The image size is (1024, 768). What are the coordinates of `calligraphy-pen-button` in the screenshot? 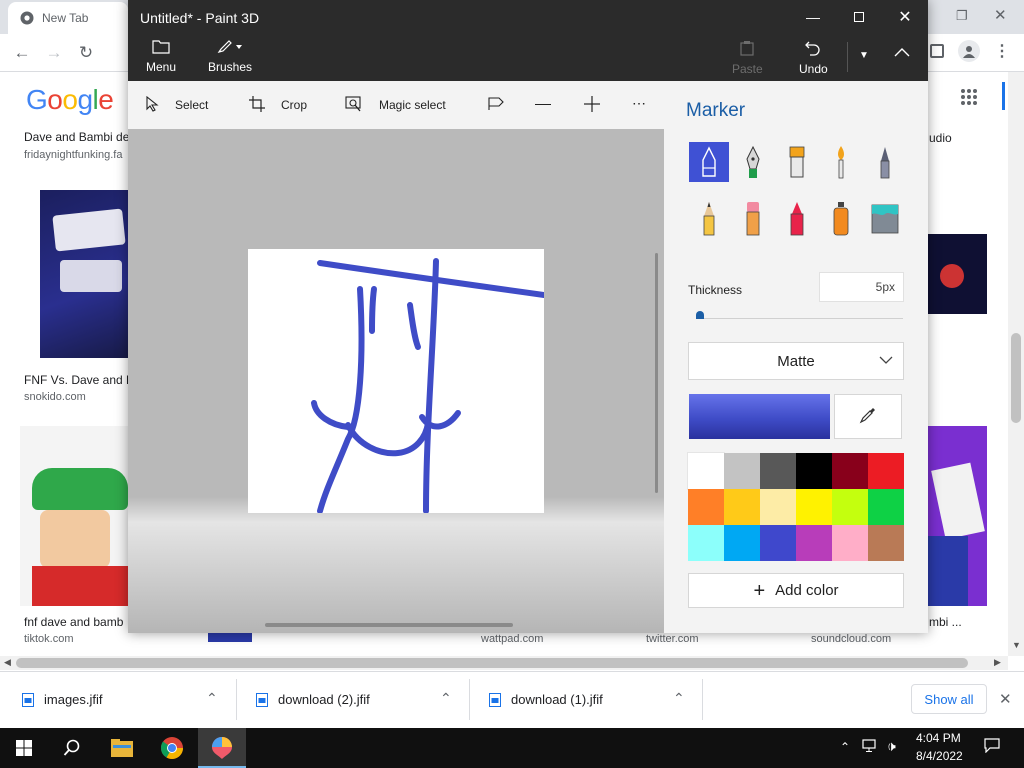 It's located at (753, 162).